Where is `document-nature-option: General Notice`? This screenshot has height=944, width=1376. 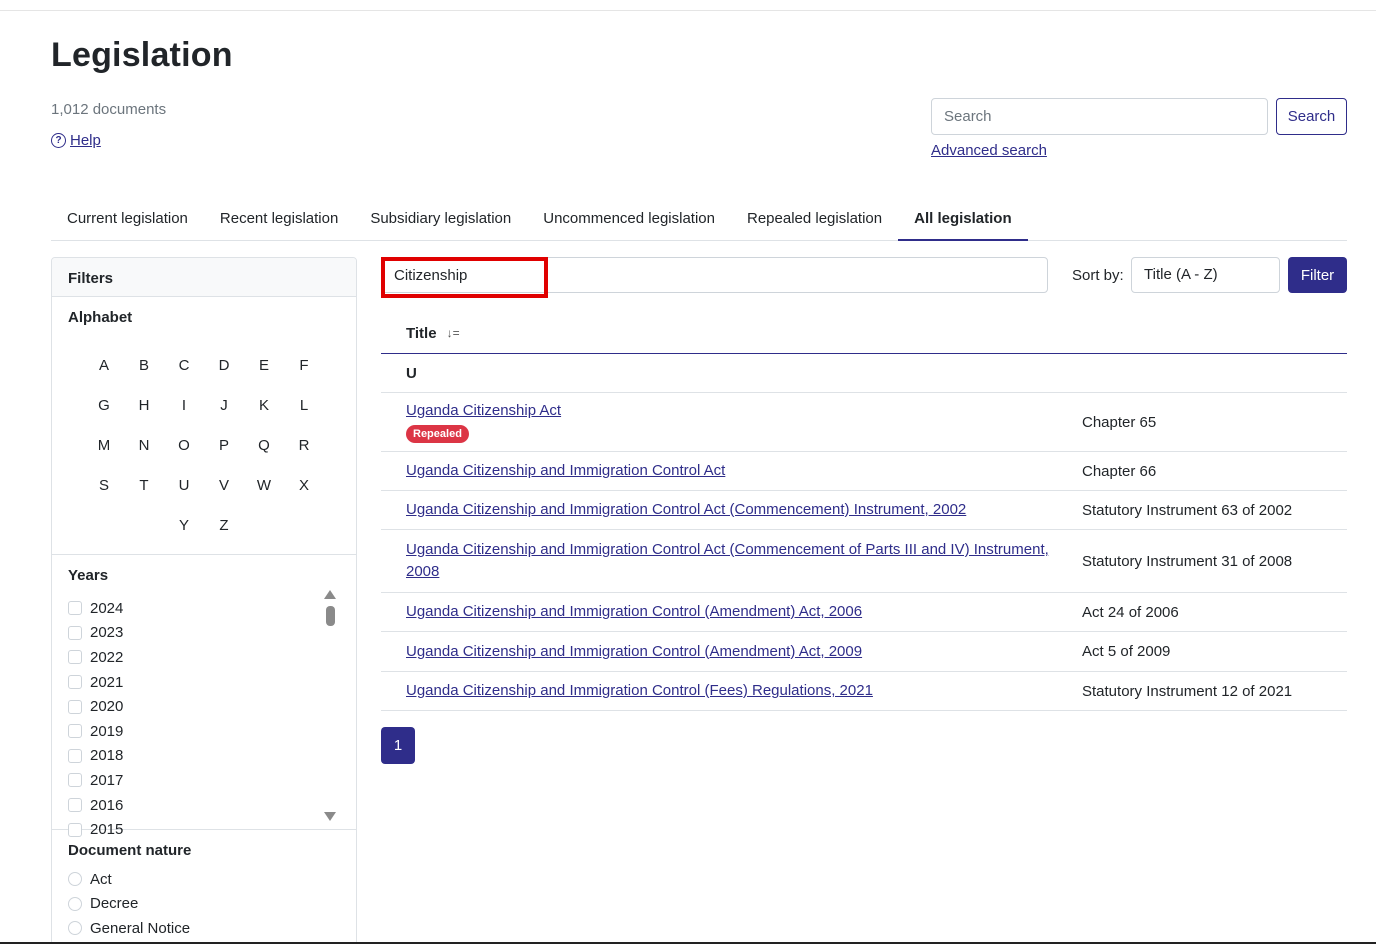
document-nature-option: General Notice is located at coordinates (204, 928).